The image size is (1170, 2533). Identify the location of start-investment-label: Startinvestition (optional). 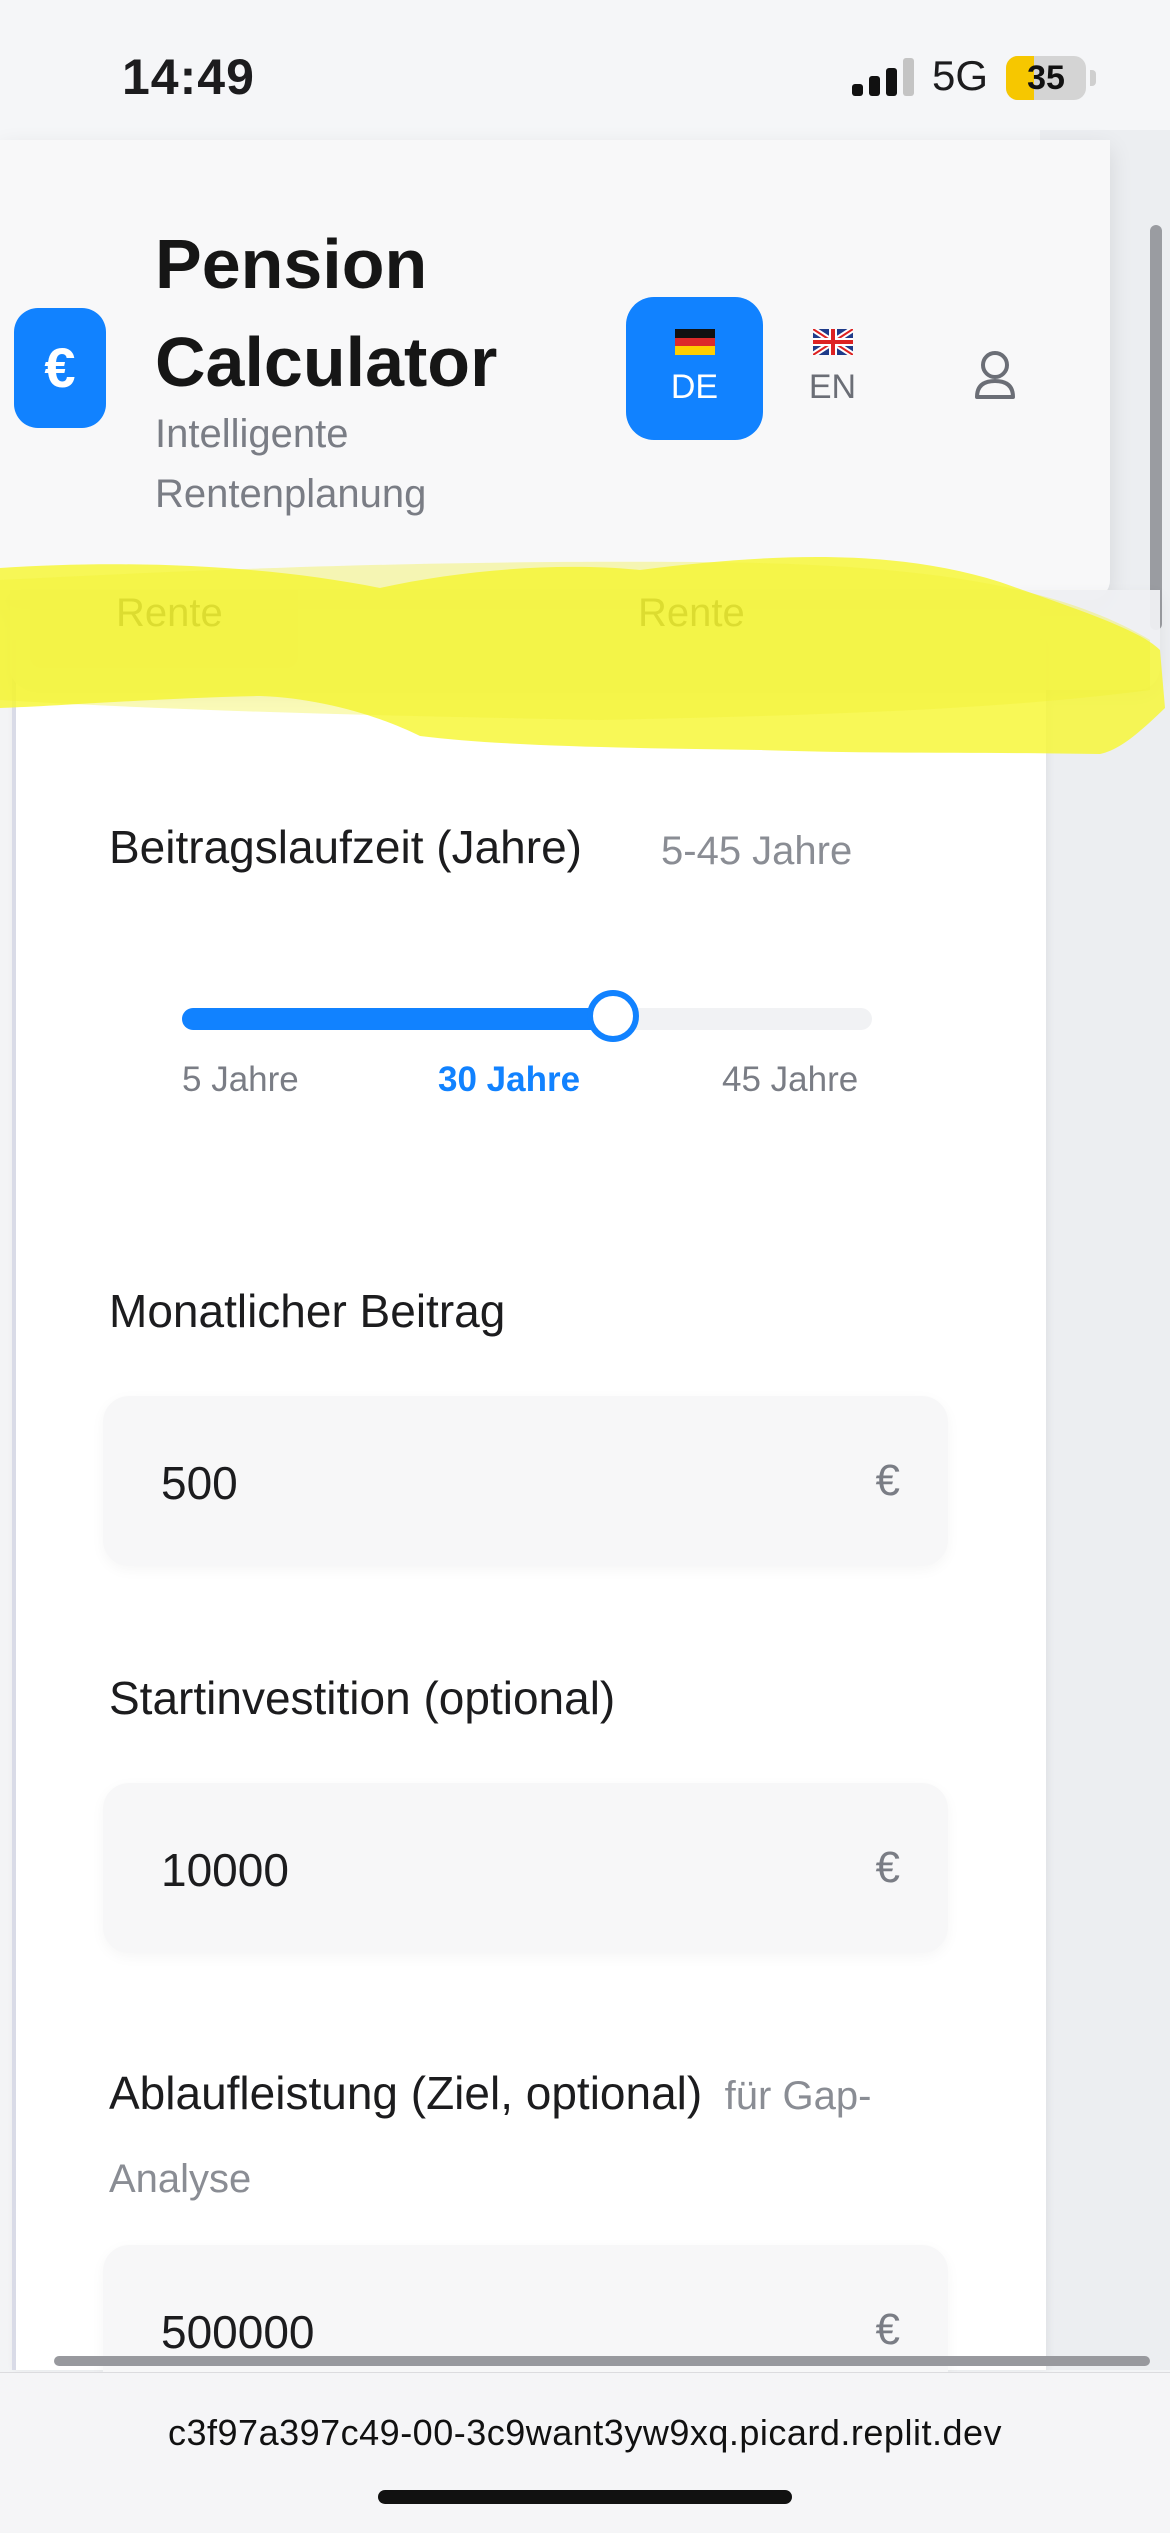
(362, 1698).